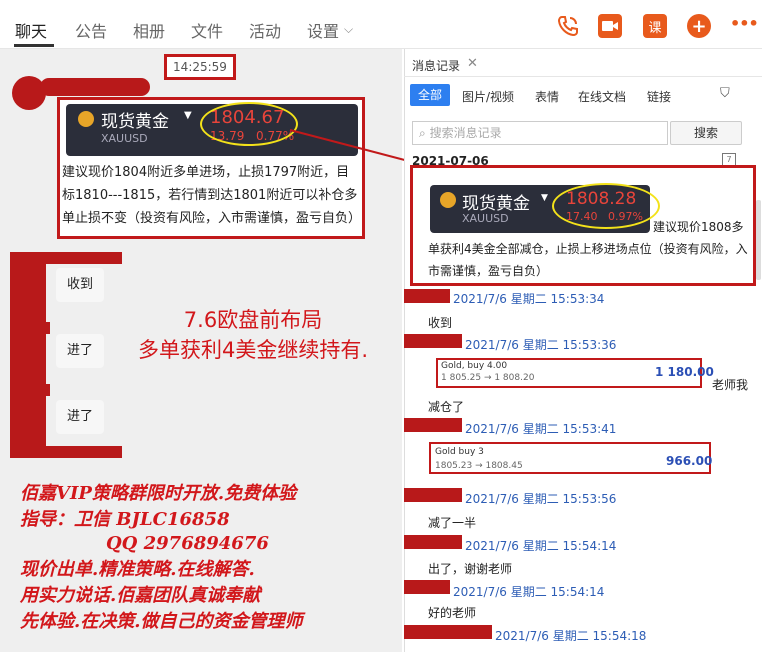 The image size is (762, 652). Describe the element at coordinates (730, 385) in the screenshot. I see `trade-side-text: 老师我` at that location.